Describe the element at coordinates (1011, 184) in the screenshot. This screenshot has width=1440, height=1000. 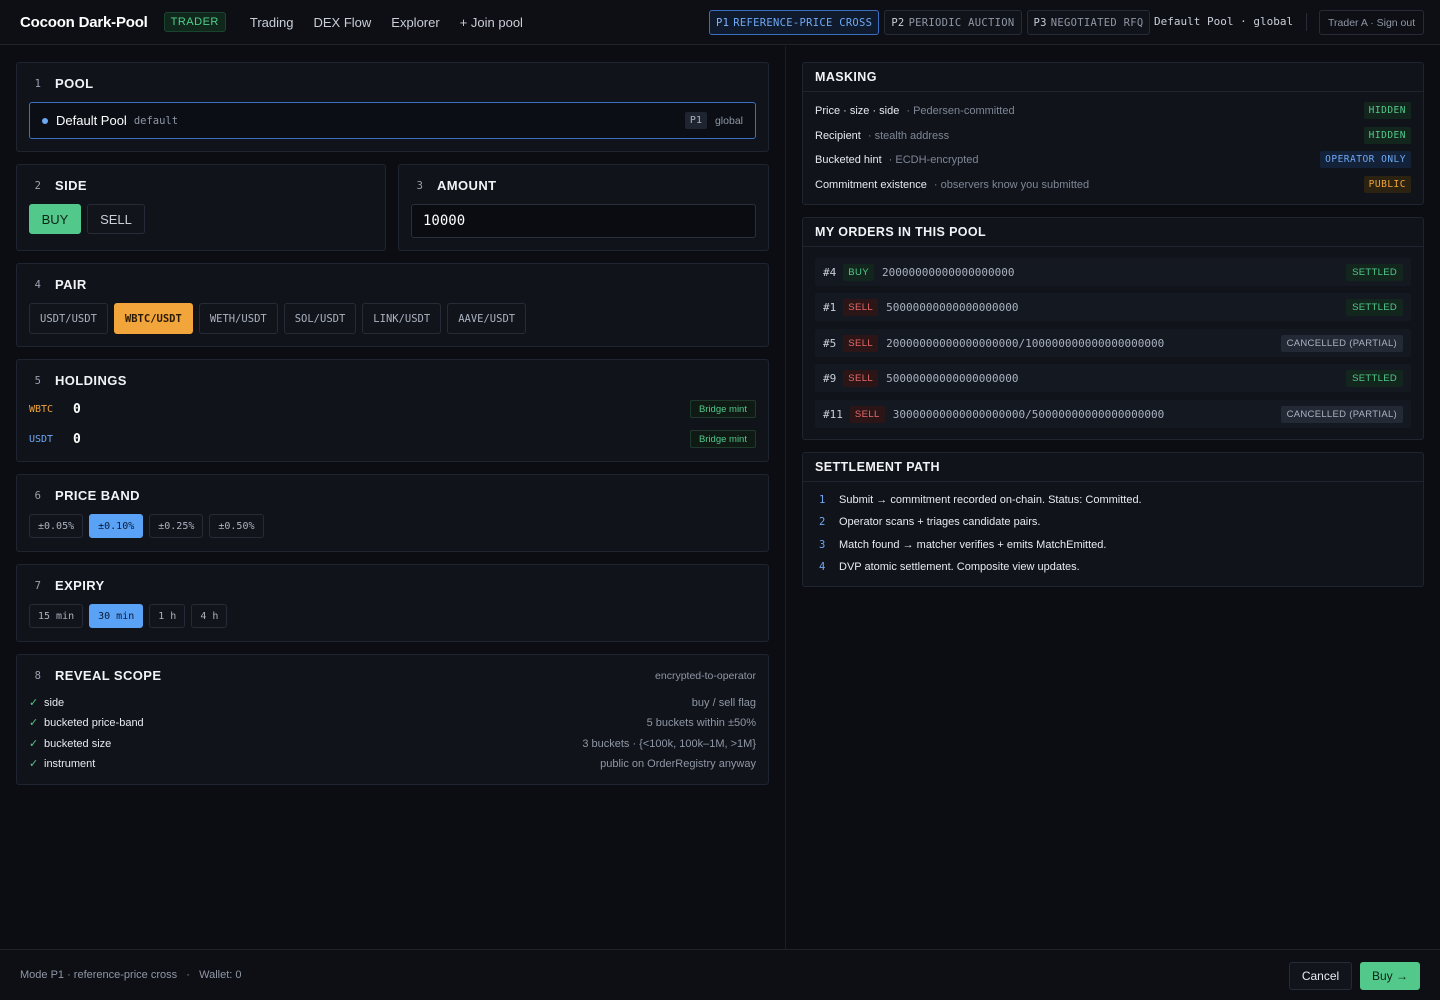
I see `masking-field-desc: · observers know you submitted` at that location.